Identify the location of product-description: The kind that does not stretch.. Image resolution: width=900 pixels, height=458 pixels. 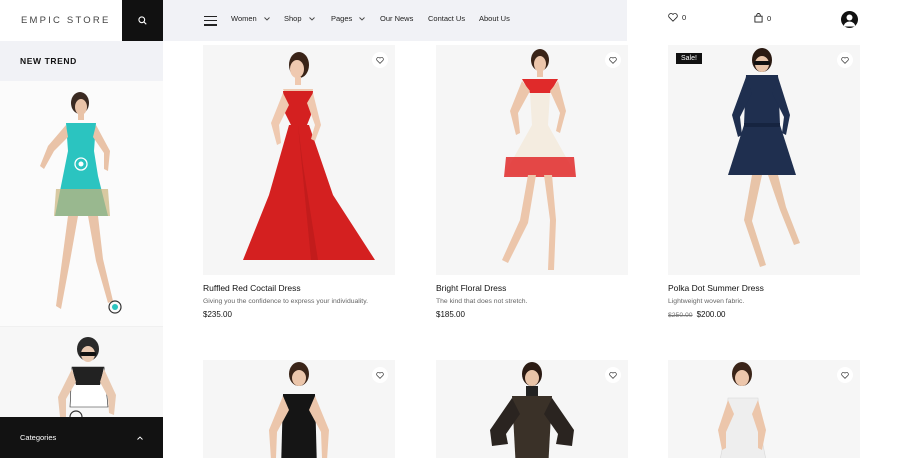
(482, 301).